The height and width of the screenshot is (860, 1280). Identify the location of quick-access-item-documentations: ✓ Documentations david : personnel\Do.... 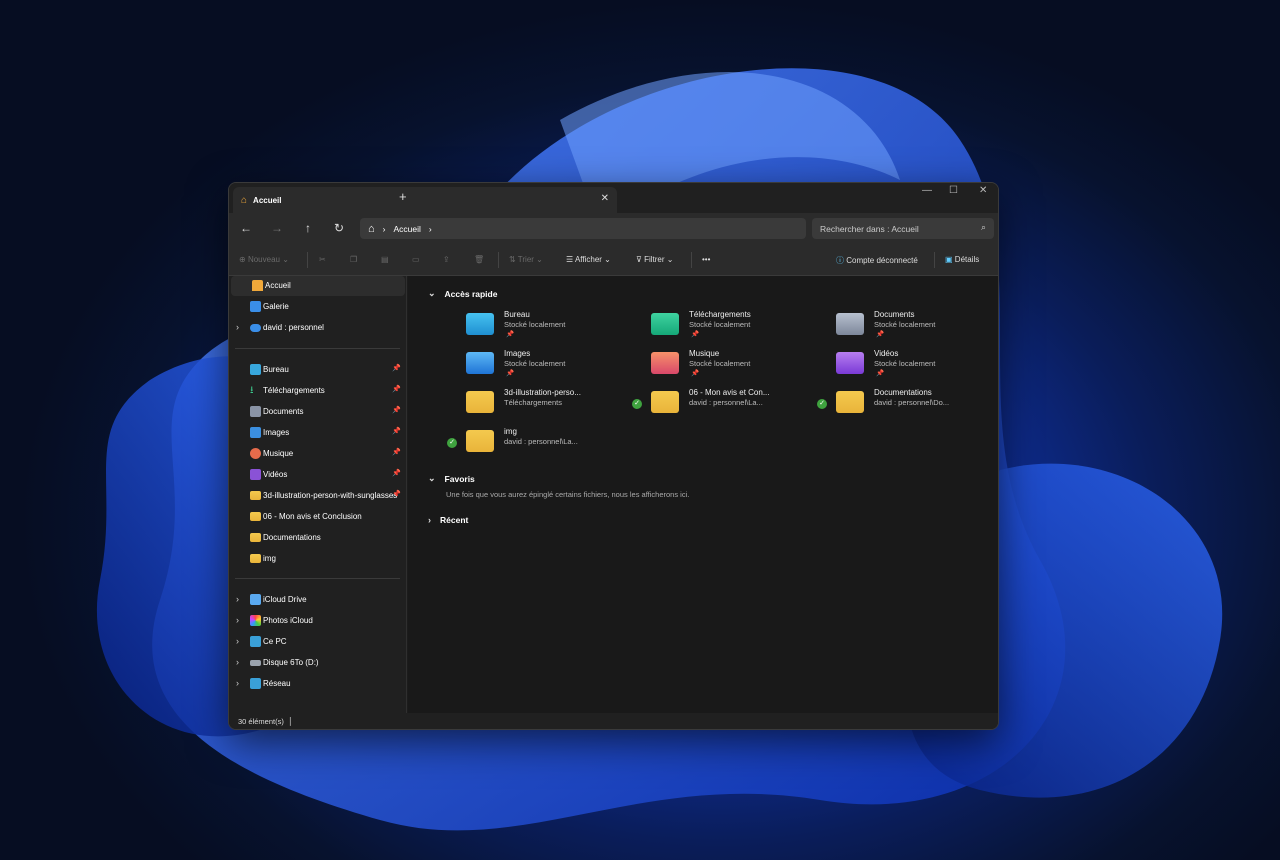
(907, 405).